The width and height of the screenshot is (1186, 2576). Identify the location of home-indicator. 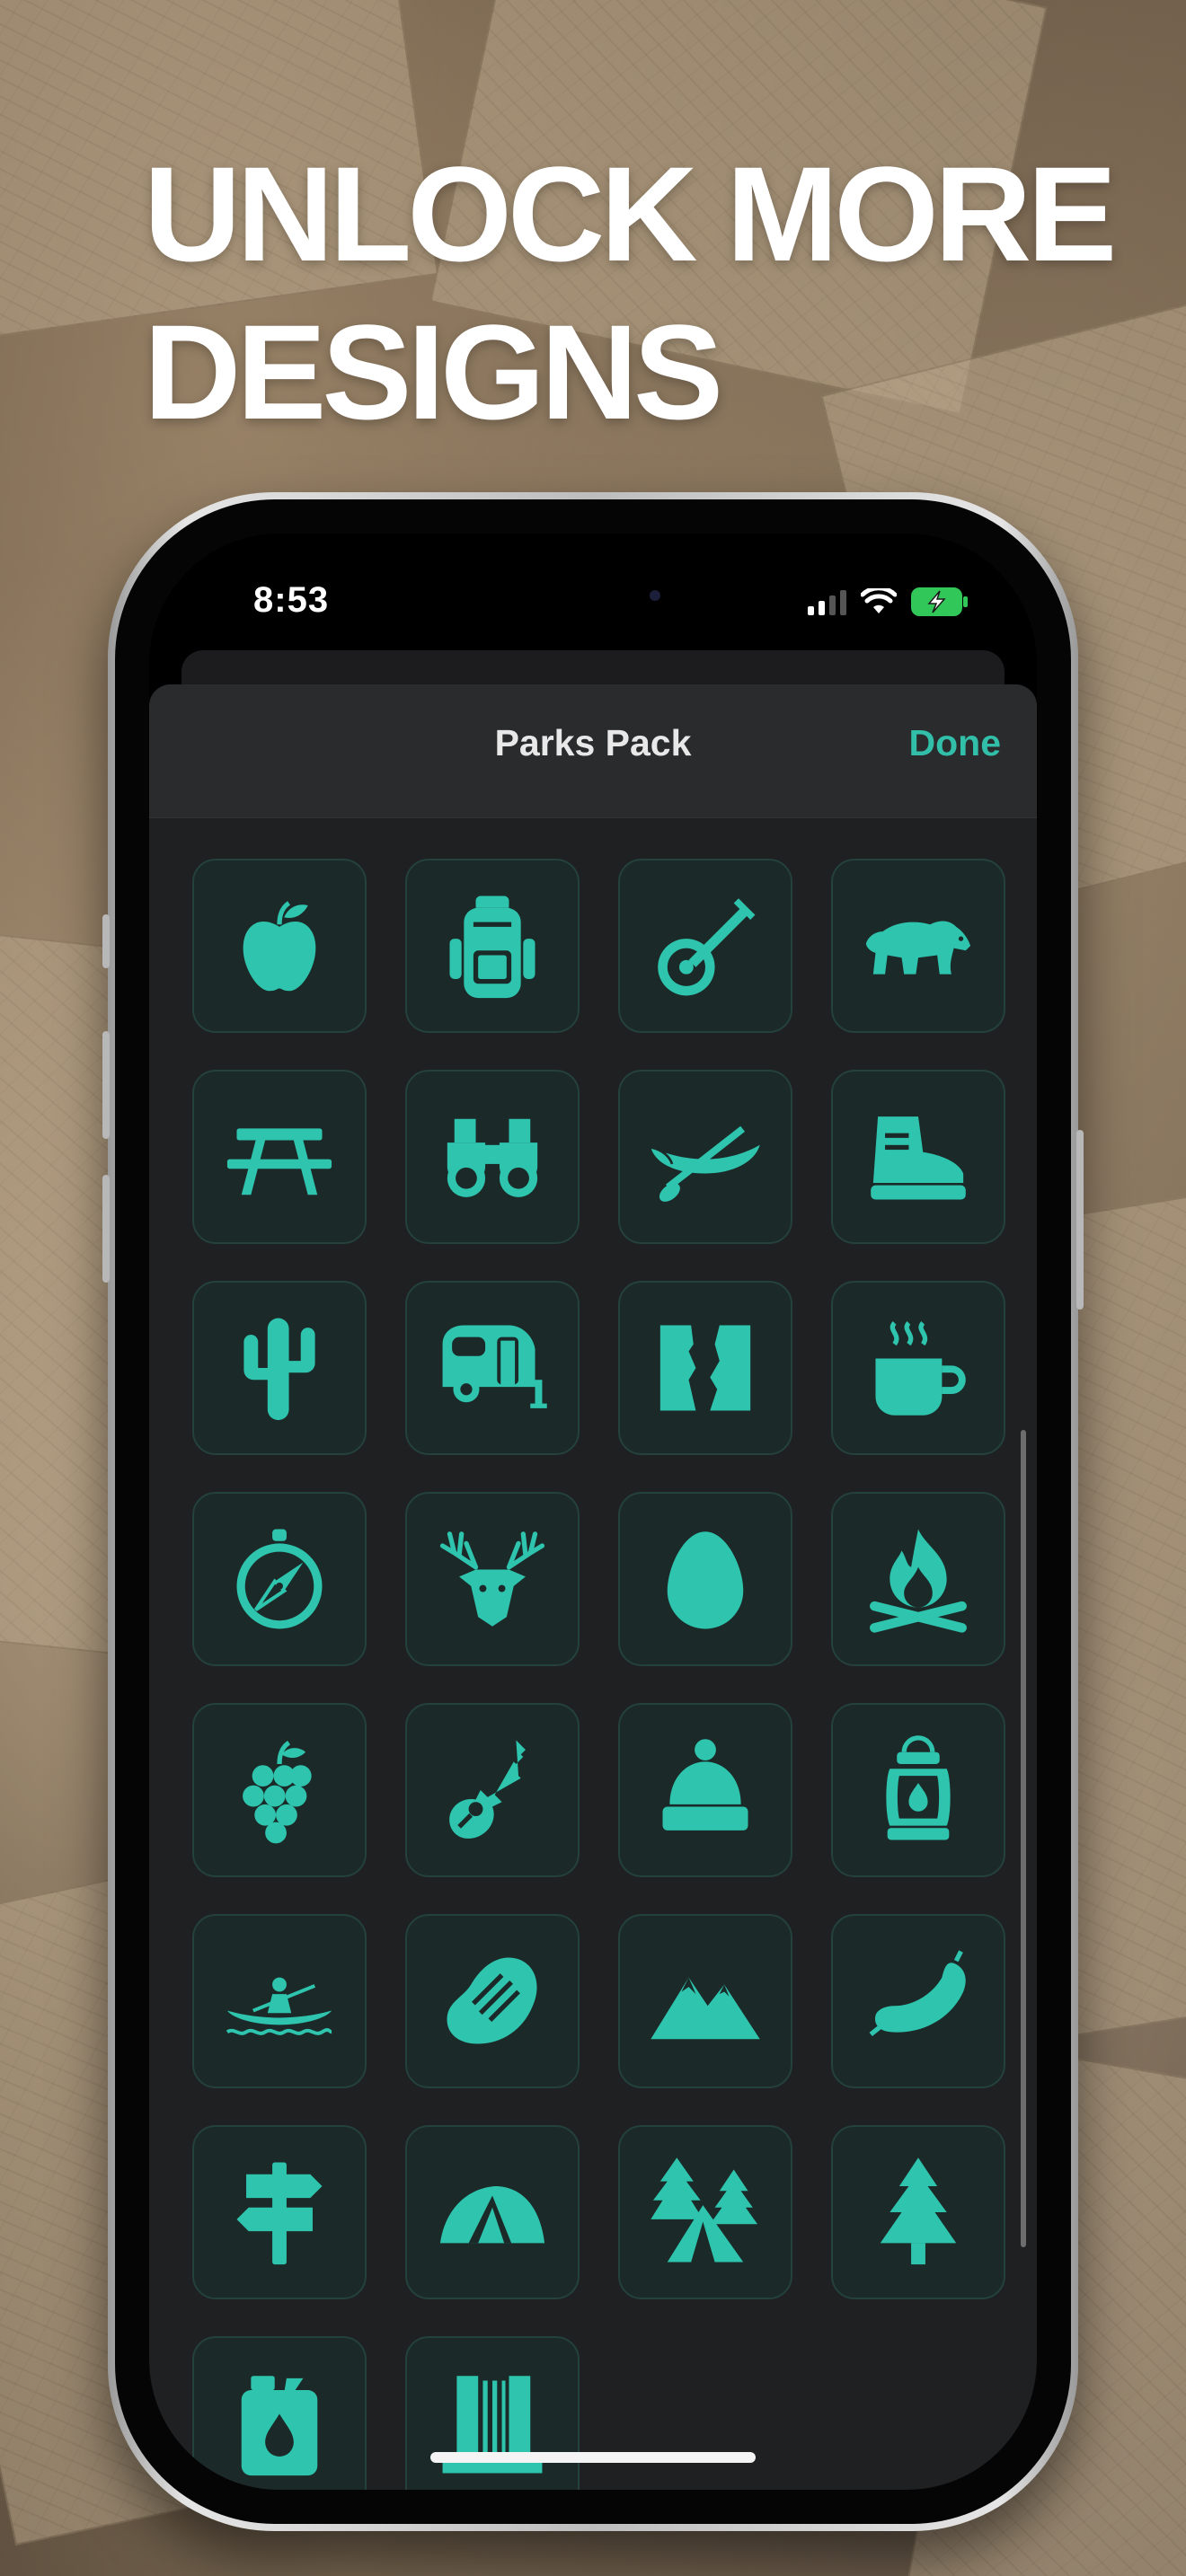
(593, 2457).